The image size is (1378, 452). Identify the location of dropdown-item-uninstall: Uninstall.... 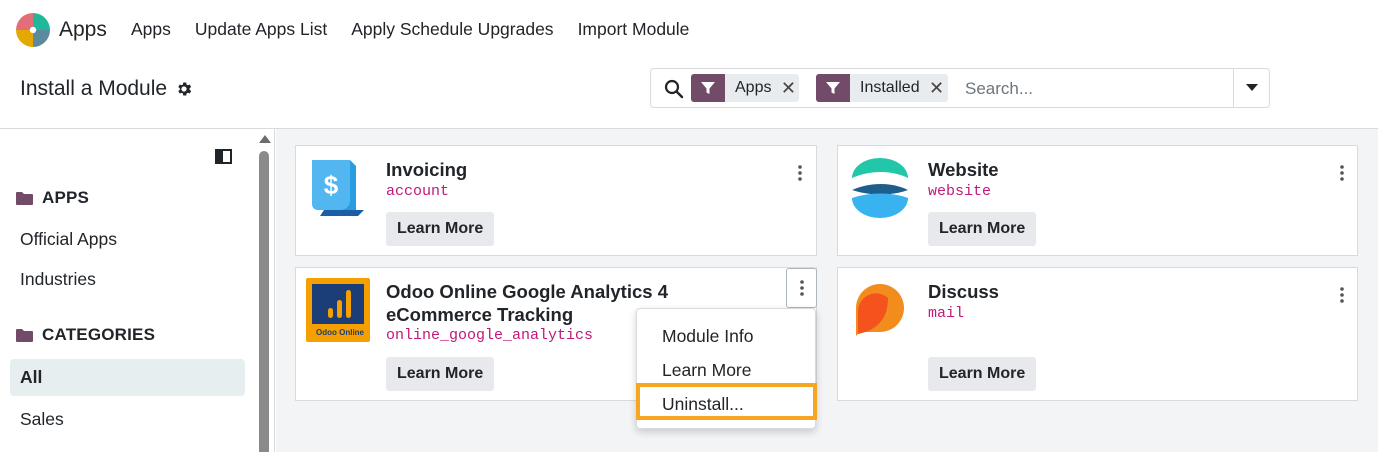
(726, 404).